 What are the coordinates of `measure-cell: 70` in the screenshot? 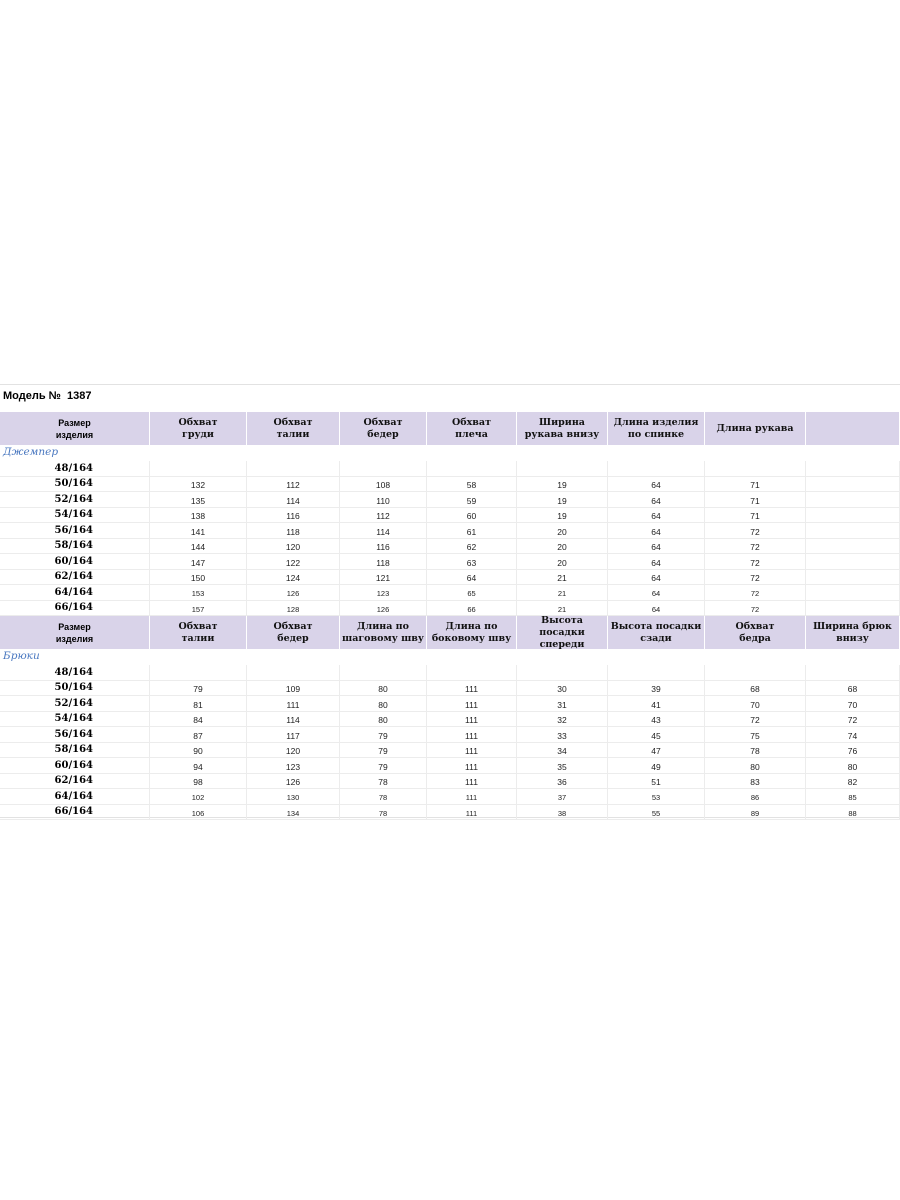 It's located at (853, 703).